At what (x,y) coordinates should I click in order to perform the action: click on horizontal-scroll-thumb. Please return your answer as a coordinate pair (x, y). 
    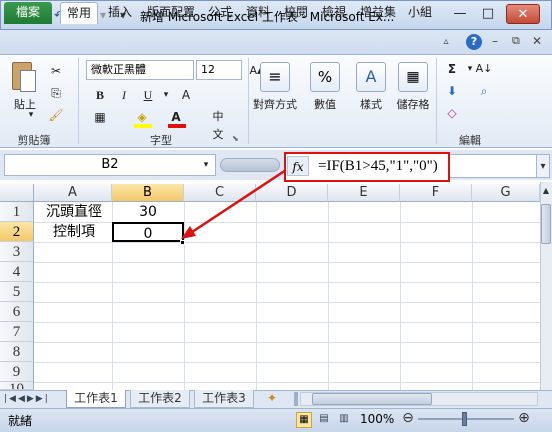
    Looking at the image, I should click on (372, 399).